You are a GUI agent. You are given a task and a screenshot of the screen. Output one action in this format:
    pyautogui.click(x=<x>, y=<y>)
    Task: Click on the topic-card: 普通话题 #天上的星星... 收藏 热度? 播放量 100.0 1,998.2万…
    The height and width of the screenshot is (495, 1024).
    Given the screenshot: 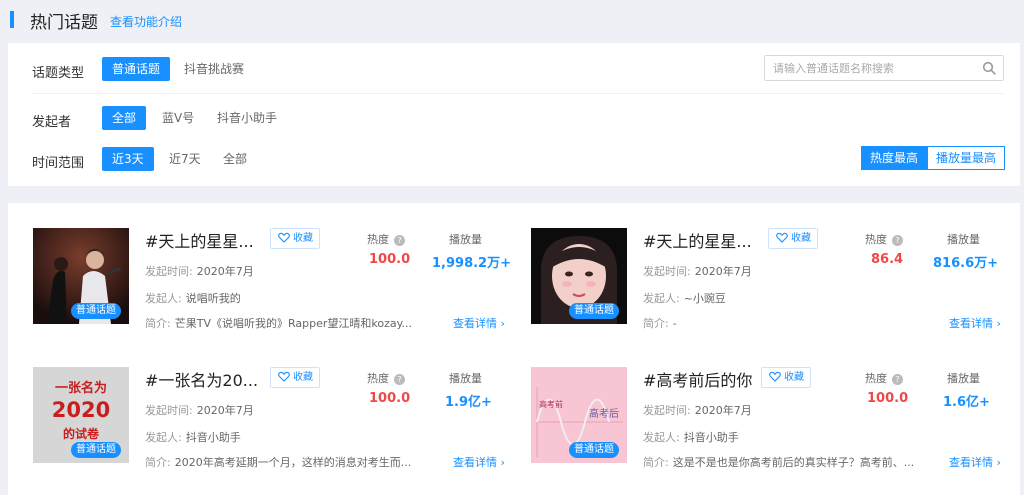 What is the action you would take?
    pyautogui.click(x=278, y=284)
    